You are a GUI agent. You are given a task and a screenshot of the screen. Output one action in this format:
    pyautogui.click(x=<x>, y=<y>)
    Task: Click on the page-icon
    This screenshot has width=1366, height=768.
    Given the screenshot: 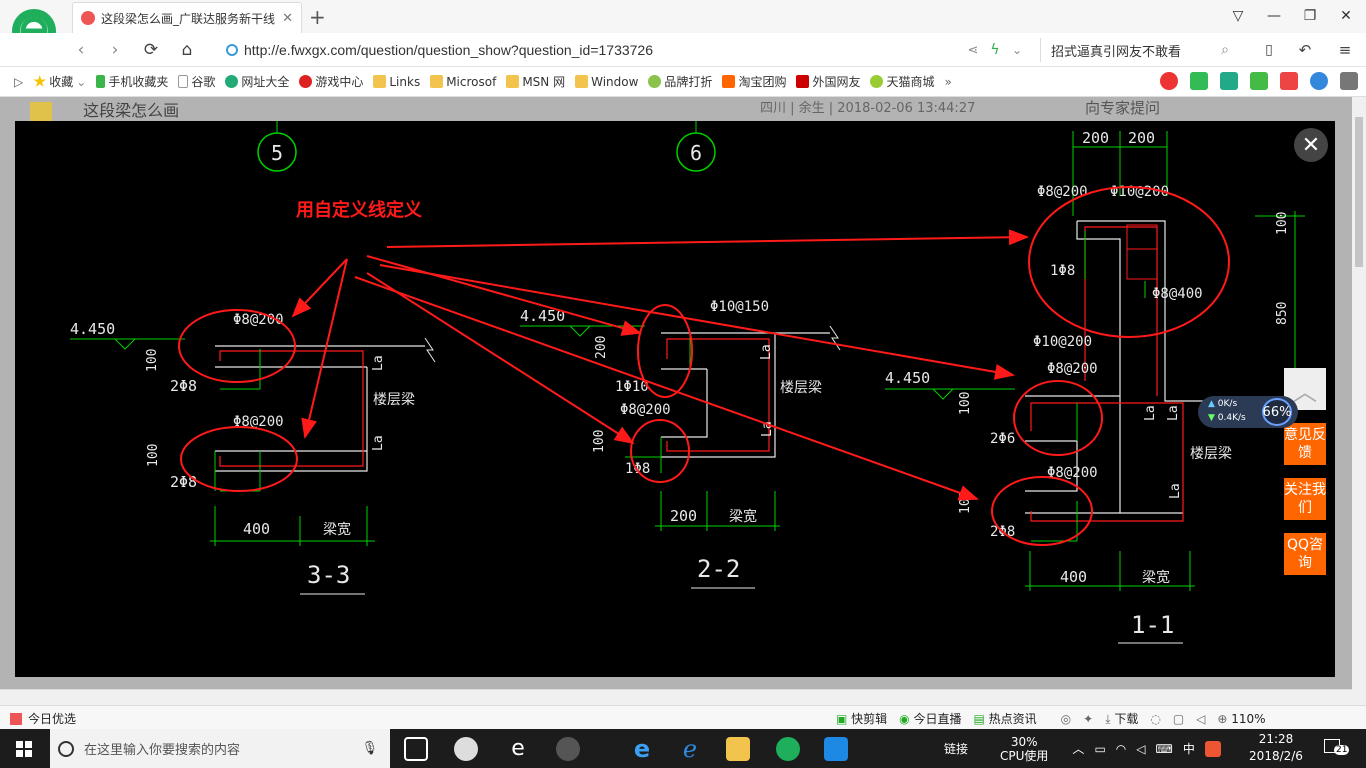 What is the action you would take?
    pyautogui.click(x=183, y=81)
    